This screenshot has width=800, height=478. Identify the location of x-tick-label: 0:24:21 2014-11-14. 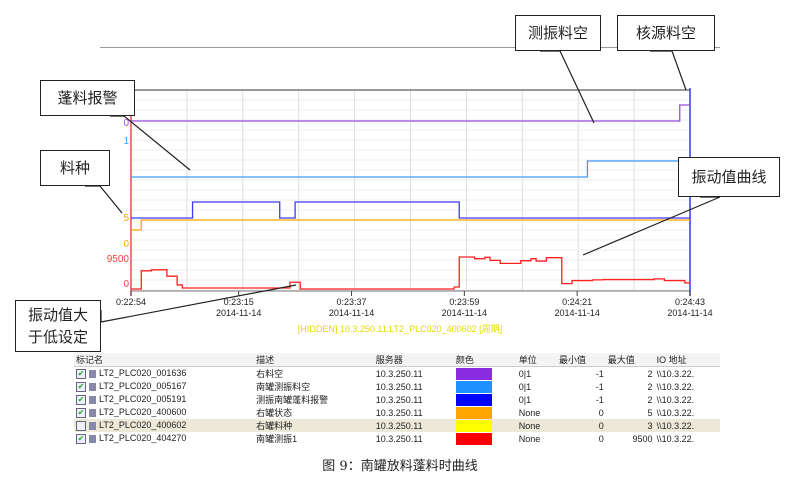
(577, 308).